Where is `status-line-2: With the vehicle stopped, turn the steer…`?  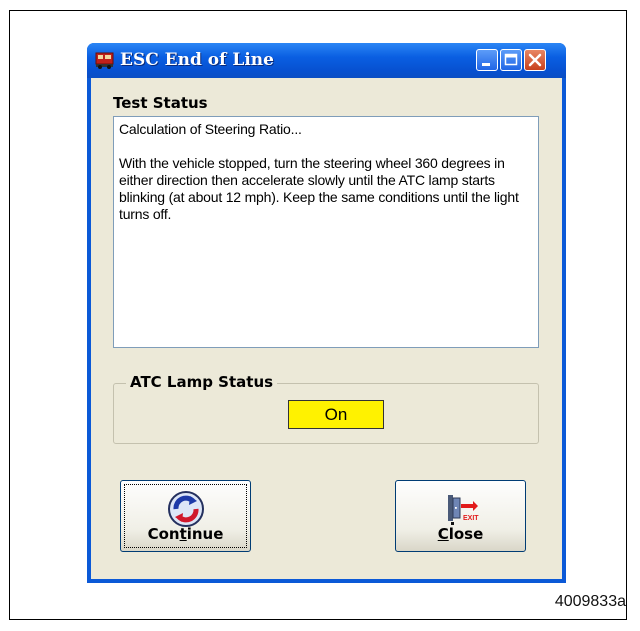 status-line-2: With the vehicle stopped, turn the steer… is located at coordinates (319, 188).